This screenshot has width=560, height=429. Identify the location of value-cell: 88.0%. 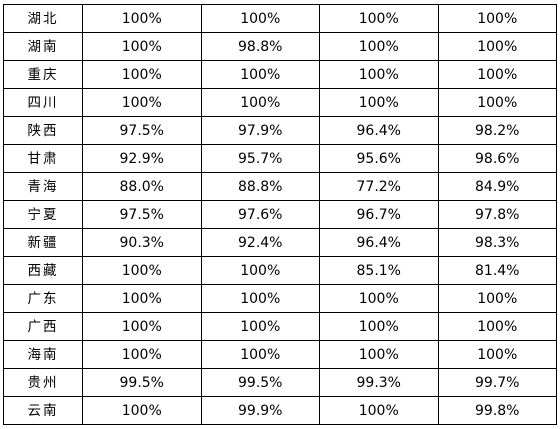
(142, 186).